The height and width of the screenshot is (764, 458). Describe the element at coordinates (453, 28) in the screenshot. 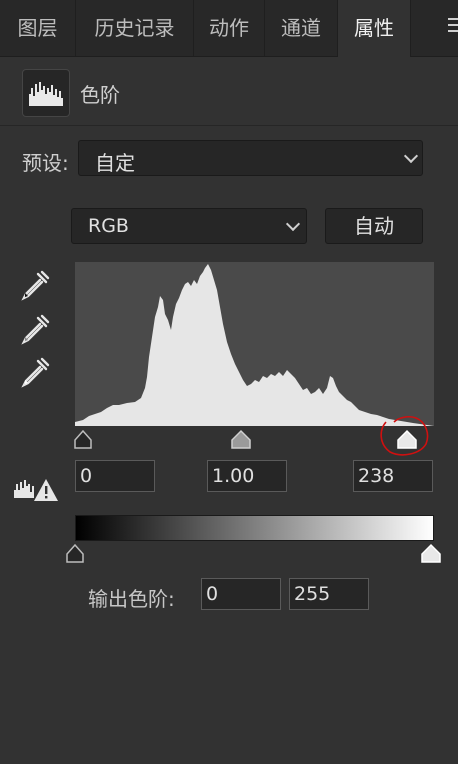

I see `panel-menu-icon` at that location.